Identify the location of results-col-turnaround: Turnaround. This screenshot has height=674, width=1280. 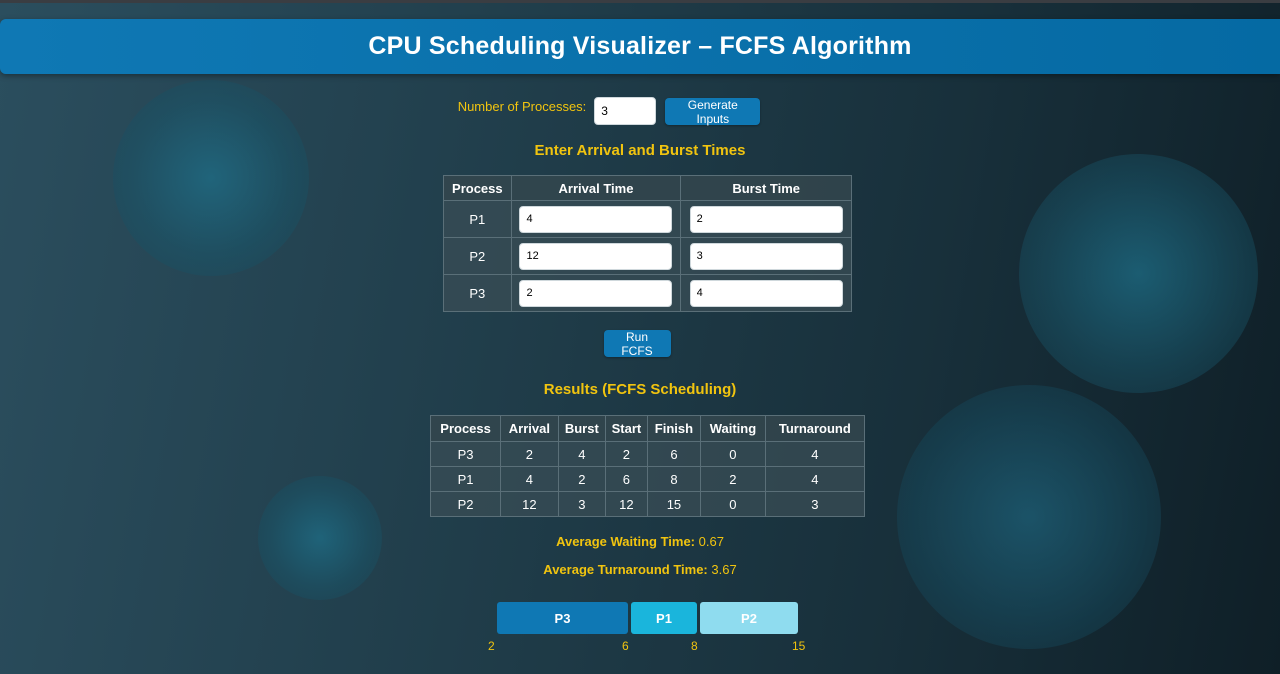
(815, 428).